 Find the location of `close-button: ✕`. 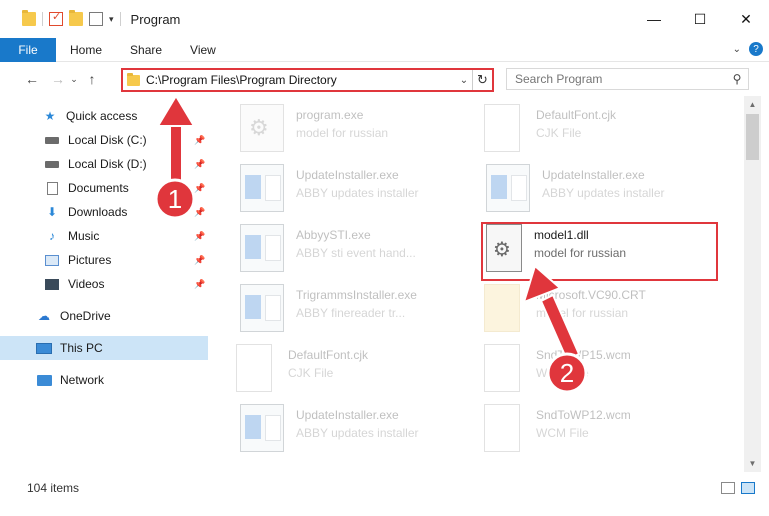

close-button: ✕ is located at coordinates (746, 19).